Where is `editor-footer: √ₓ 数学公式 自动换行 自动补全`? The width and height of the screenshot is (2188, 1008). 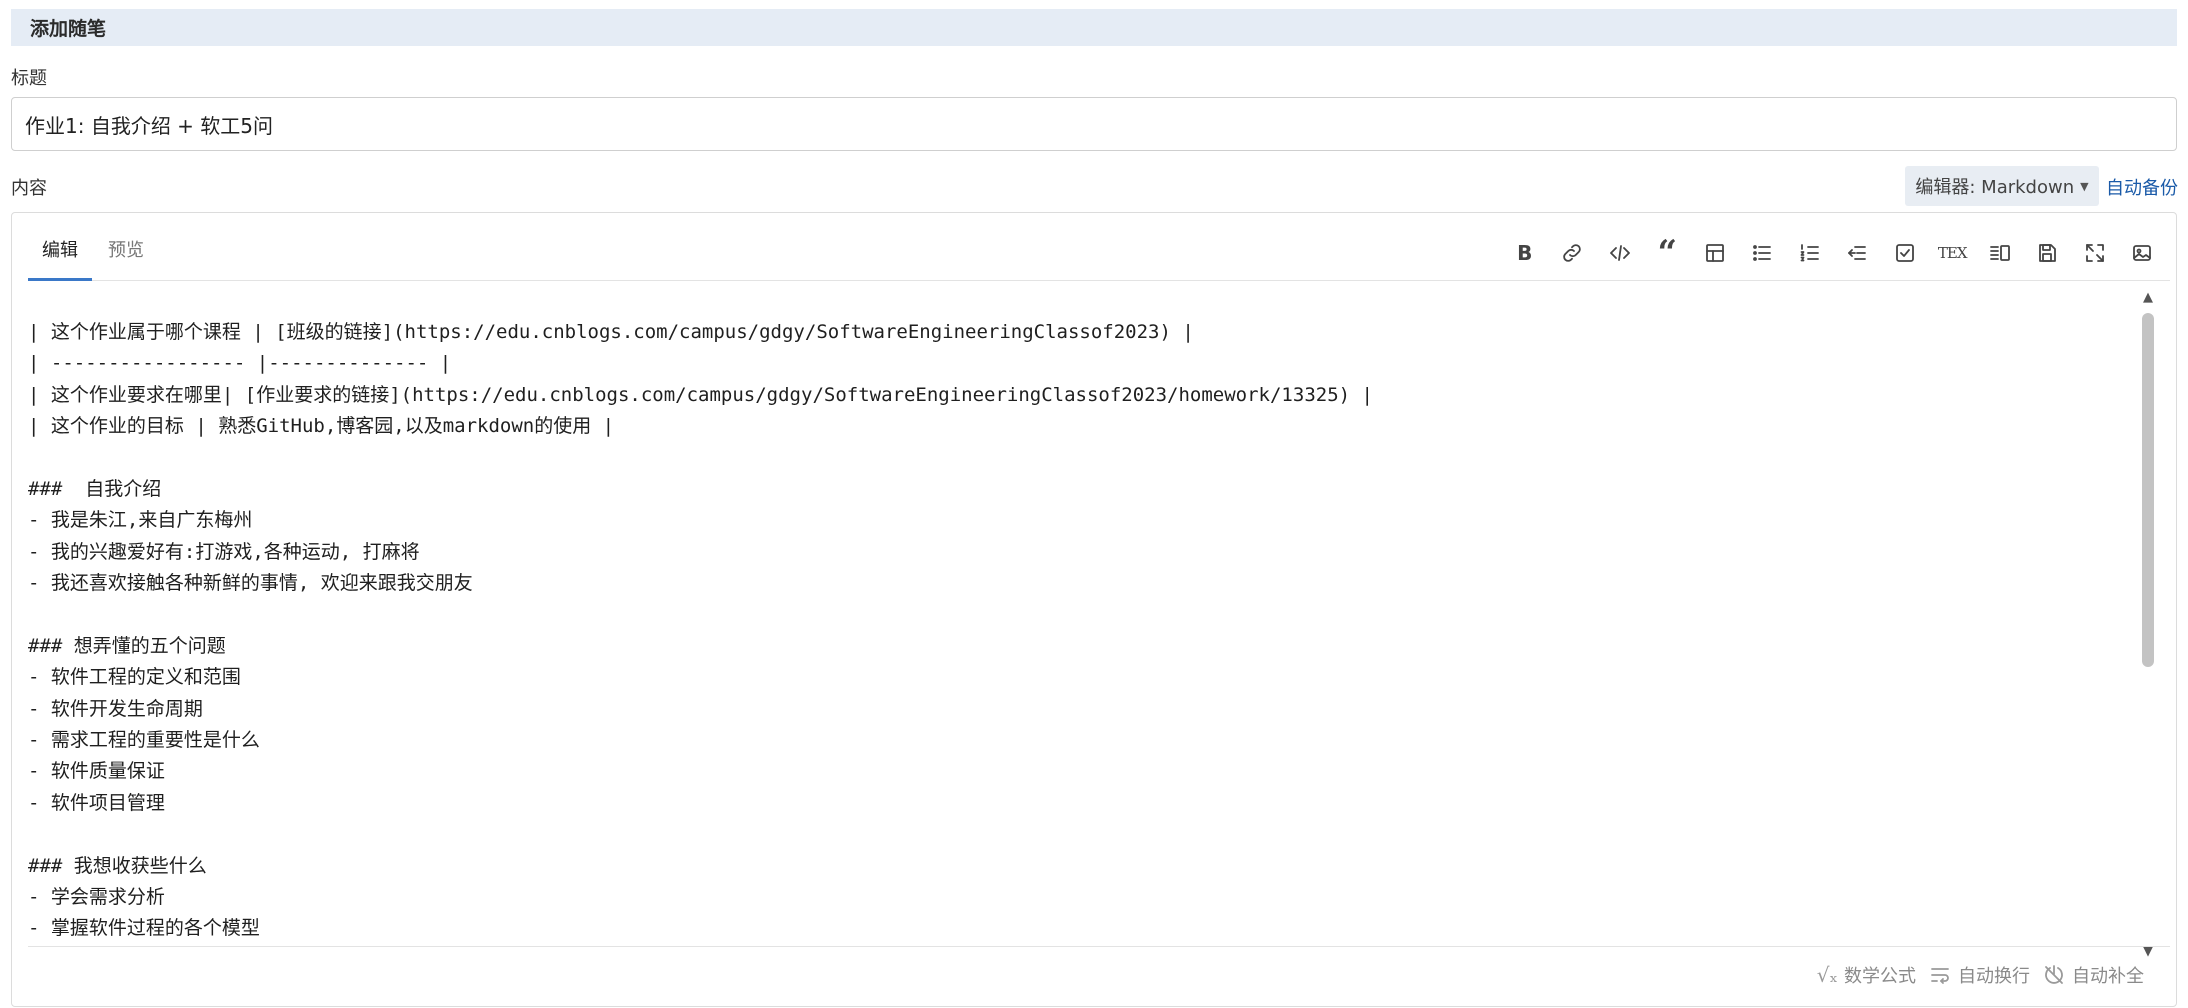
editor-footer: √ₓ 数学公式 自动换行 自动补全 is located at coordinates (1099, 974).